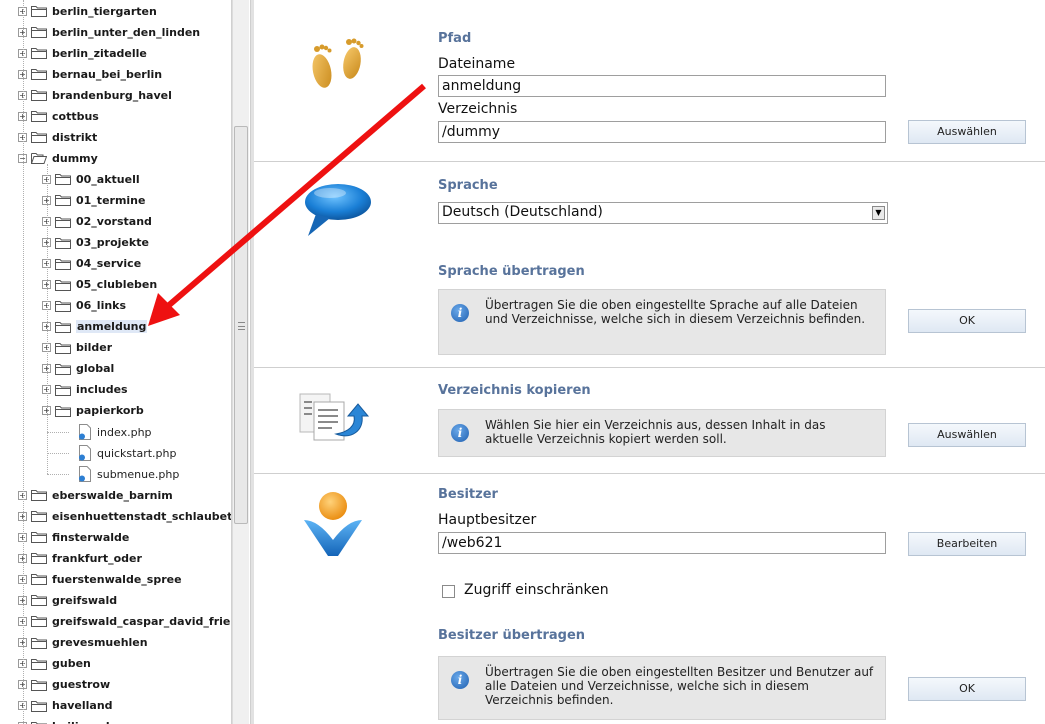 This screenshot has height=724, width=1045. Describe the element at coordinates (82, 706) in the screenshot. I see `tree-item-label: havelland` at that location.